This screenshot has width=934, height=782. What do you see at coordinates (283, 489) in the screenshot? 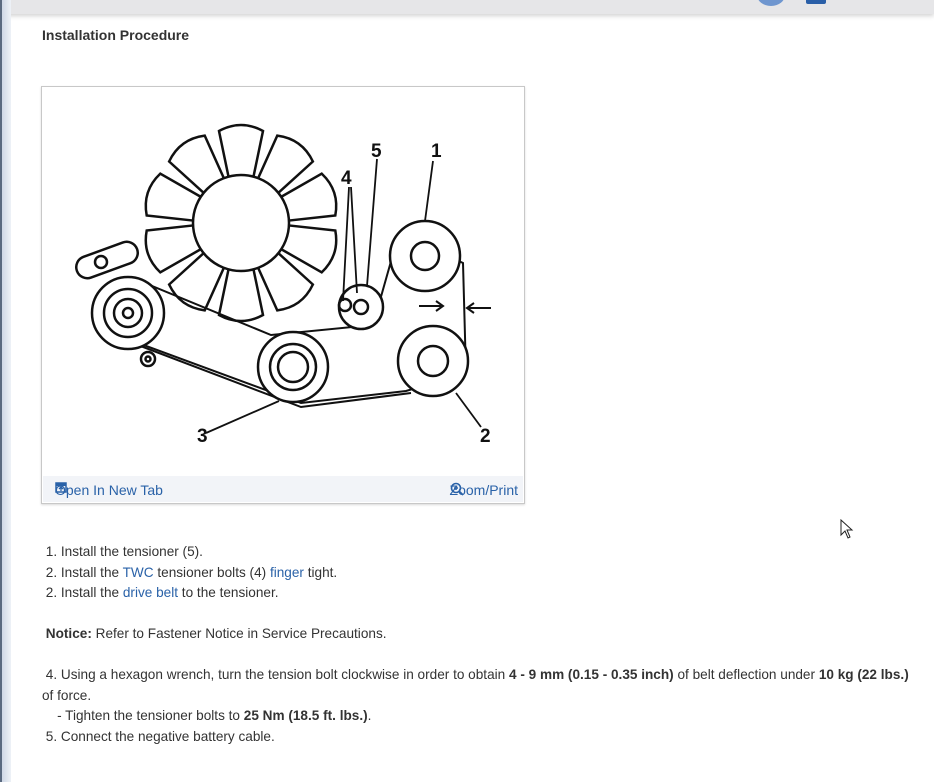
I see `figure-footer: Open In New Tab Zoom/Print` at bounding box center [283, 489].